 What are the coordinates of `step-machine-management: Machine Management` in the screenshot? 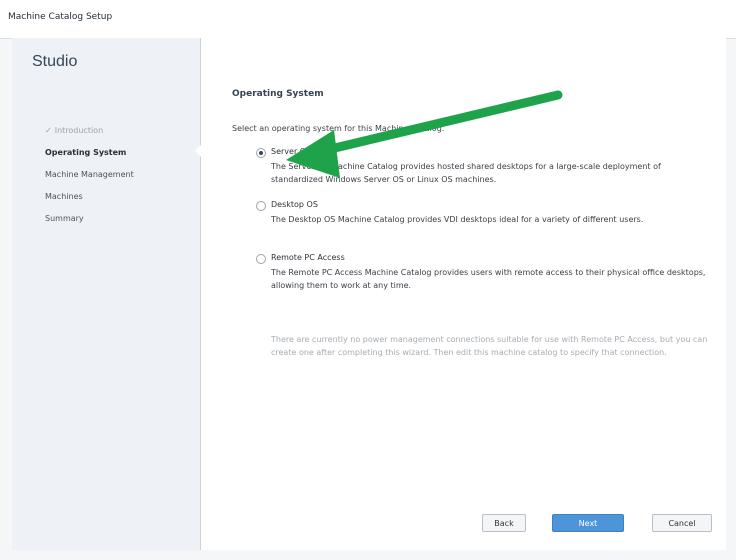 It's located at (89, 175).